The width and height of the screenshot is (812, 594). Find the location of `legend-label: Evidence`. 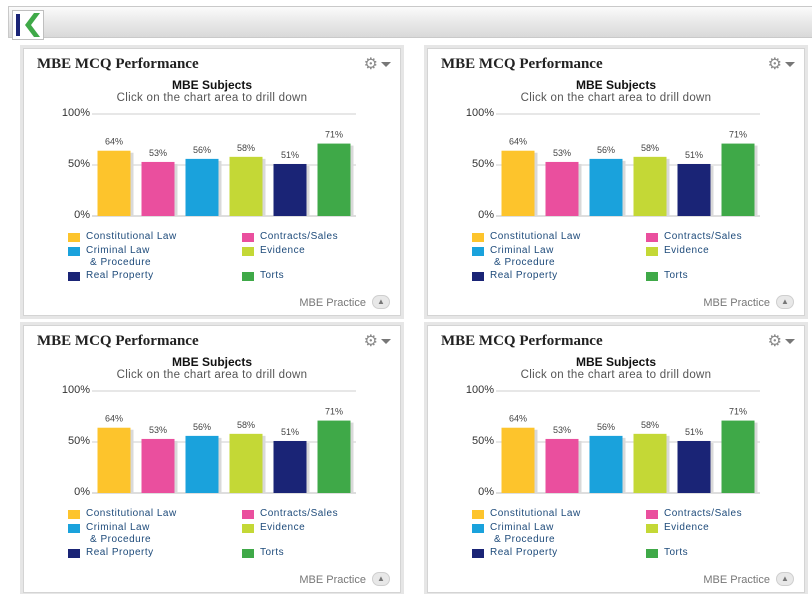

legend-label: Evidence is located at coordinates (687, 527).